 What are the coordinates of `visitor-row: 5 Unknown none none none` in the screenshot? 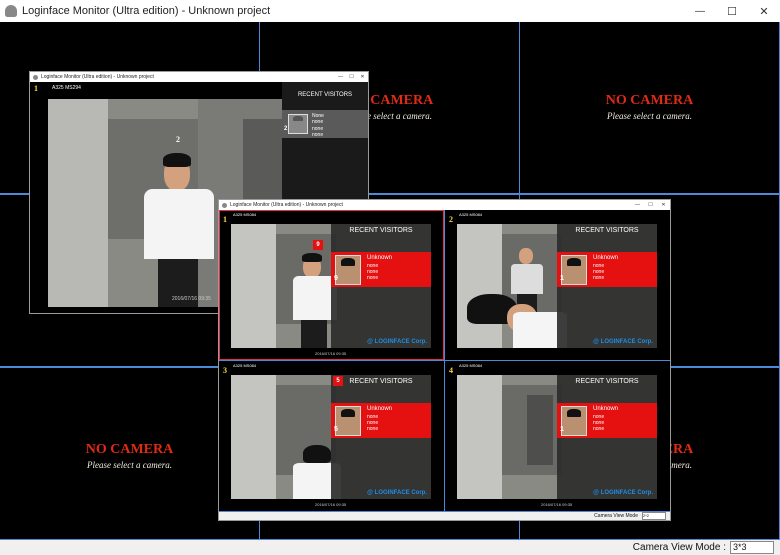 It's located at (381, 420).